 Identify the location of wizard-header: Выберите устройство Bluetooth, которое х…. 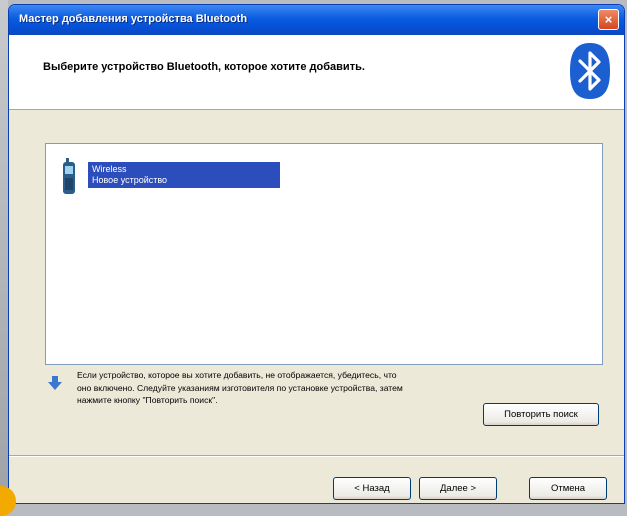
(316, 72).